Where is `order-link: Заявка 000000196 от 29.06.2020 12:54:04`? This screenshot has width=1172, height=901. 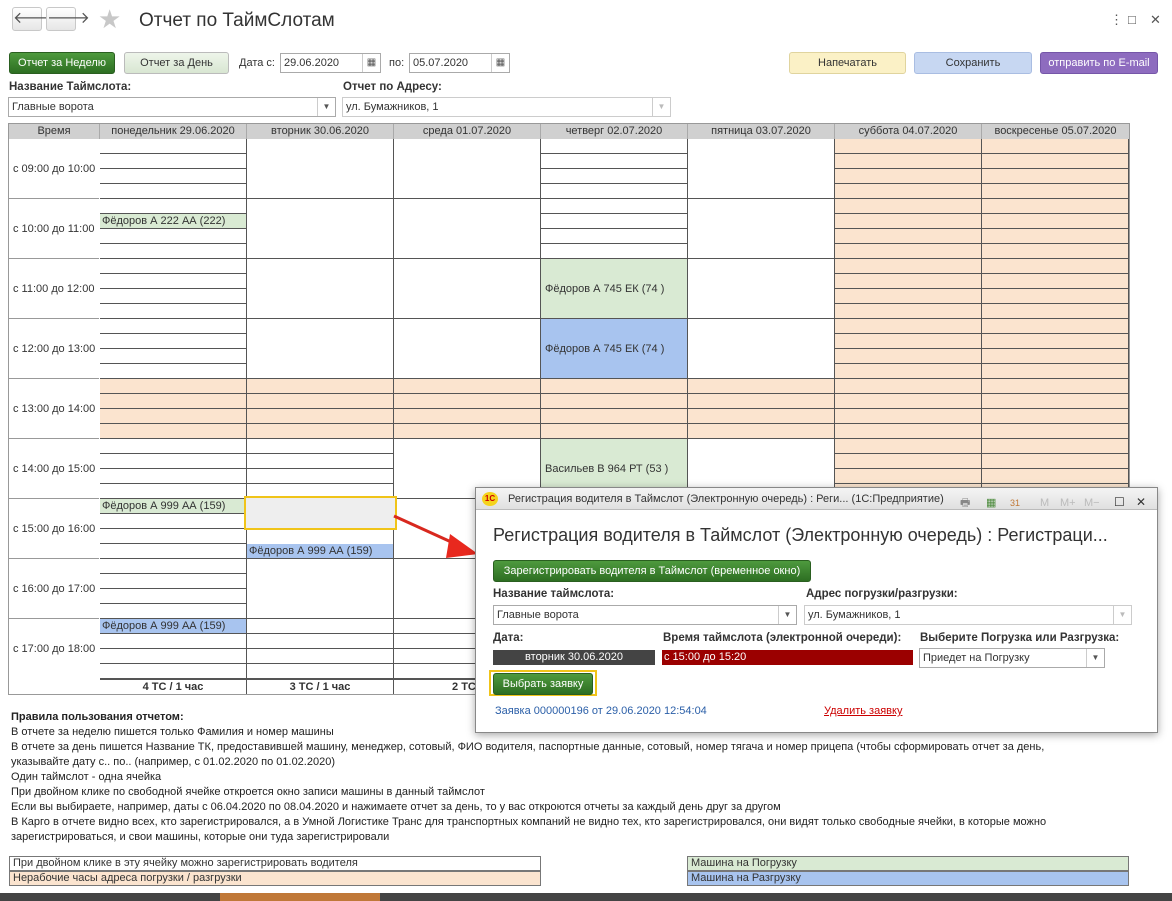
order-link: Заявка 000000196 от 29.06.2020 12:54:04 is located at coordinates (601, 711).